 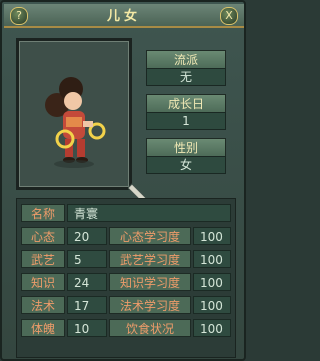 What do you see at coordinates (186, 77) in the screenshot?
I see `stat-value-school: 无` at bounding box center [186, 77].